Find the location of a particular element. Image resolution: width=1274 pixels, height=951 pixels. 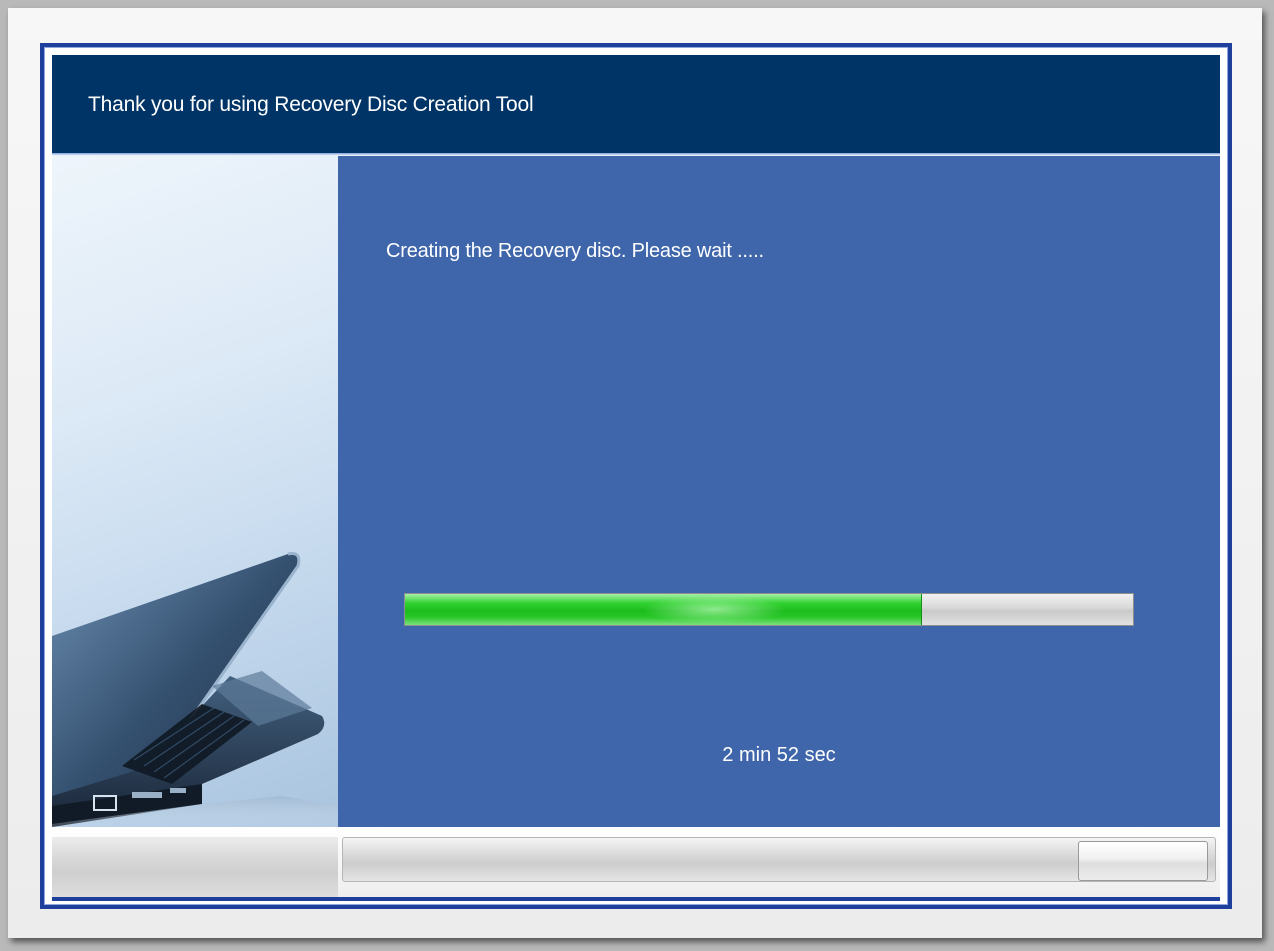

progress-bar-fill is located at coordinates (663, 609).